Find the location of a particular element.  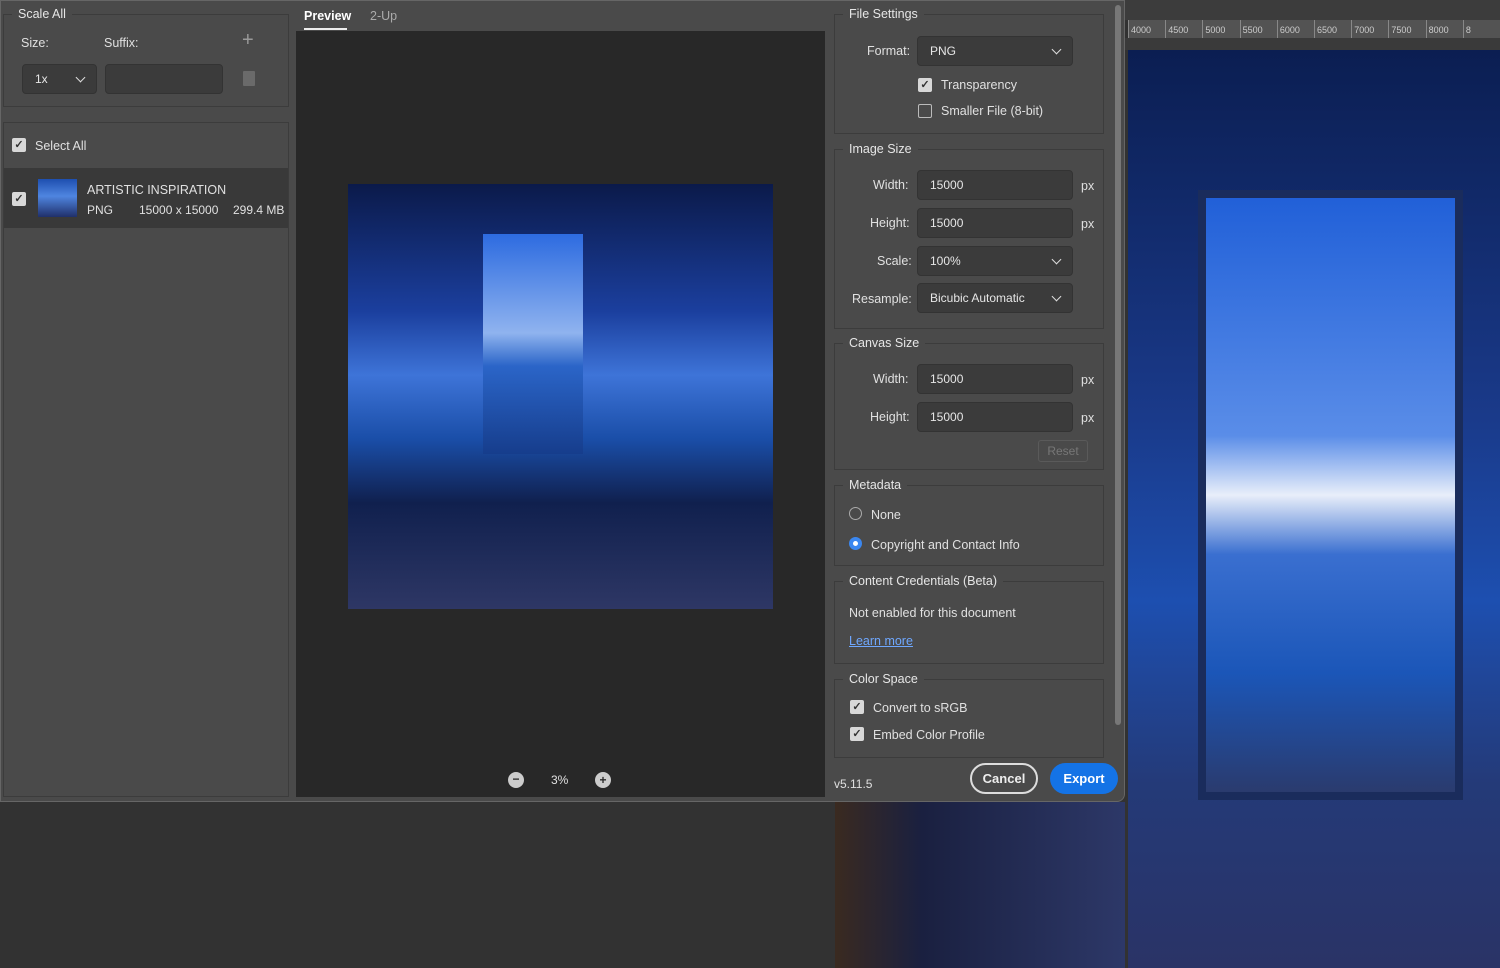

learn-more-link: Learn more is located at coordinates (881, 641).